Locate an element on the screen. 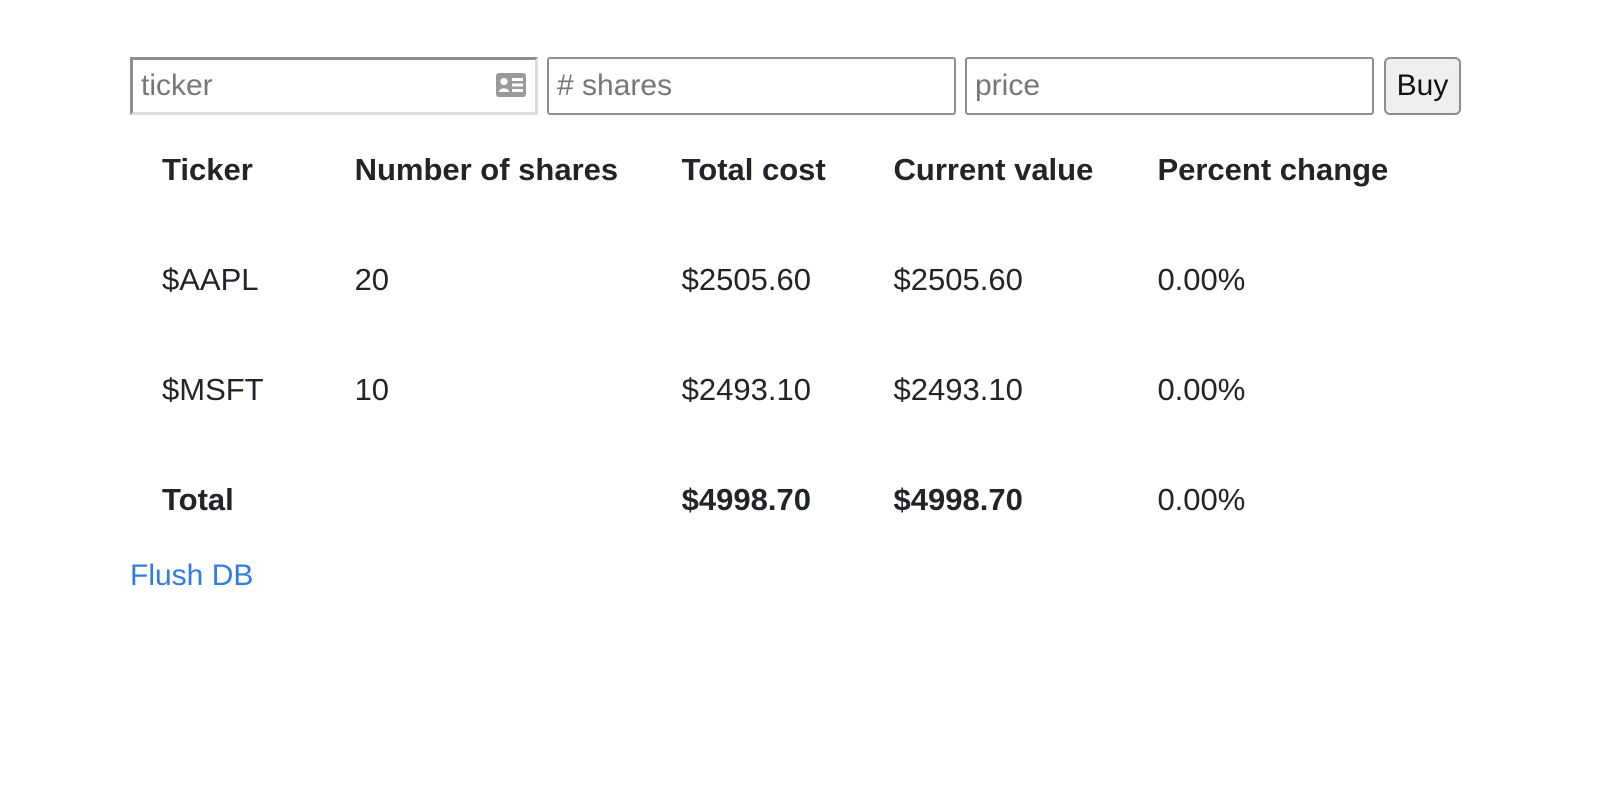 Image resolution: width=1600 pixels, height=806 pixels. header-ticker: Ticker is located at coordinates (207, 169).